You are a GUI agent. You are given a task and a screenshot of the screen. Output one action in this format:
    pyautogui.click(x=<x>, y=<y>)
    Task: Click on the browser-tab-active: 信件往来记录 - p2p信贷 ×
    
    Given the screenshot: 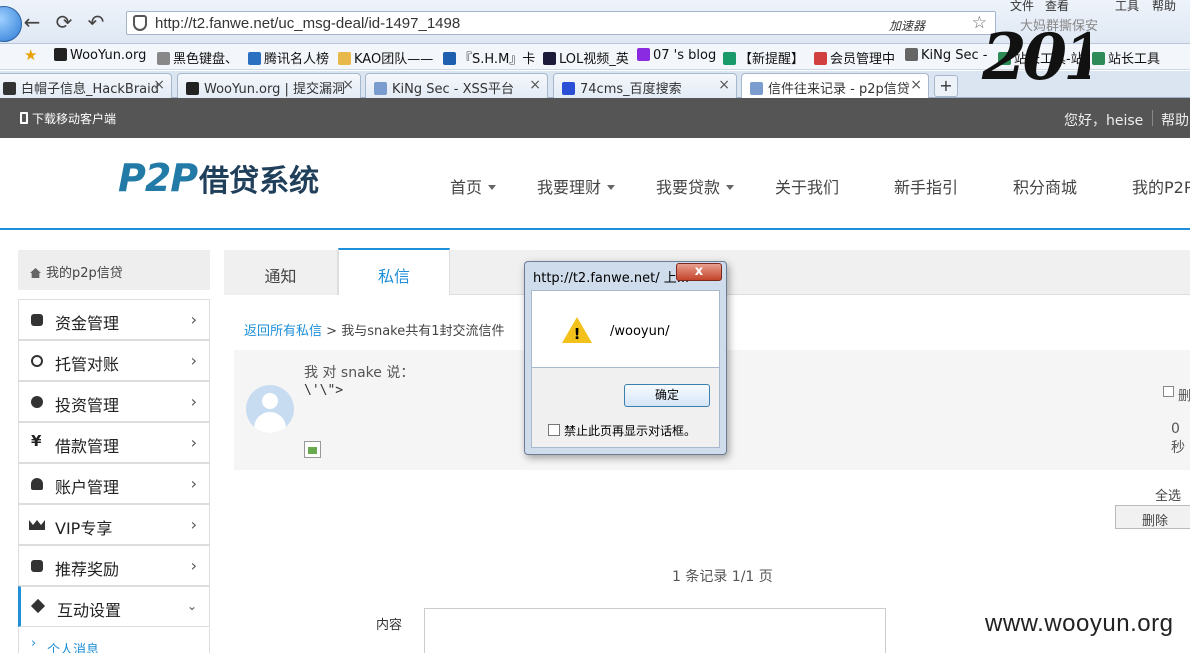 What is the action you would take?
    pyautogui.click(x=835, y=85)
    